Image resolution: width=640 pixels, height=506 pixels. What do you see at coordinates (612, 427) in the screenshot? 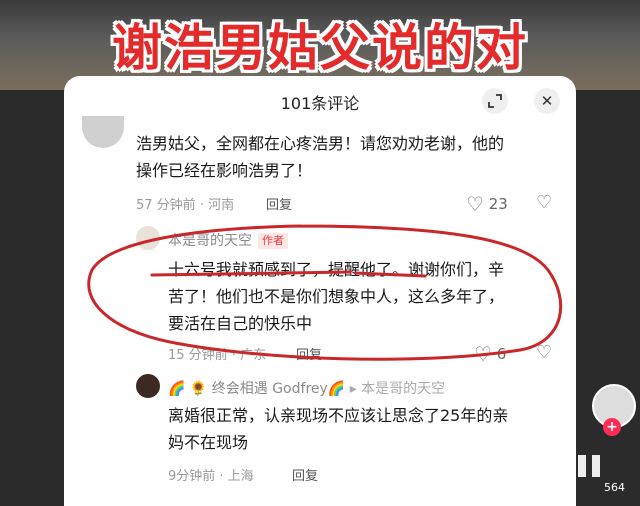
I see `follow-plus-icon: +` at bounding box center [612, 427].